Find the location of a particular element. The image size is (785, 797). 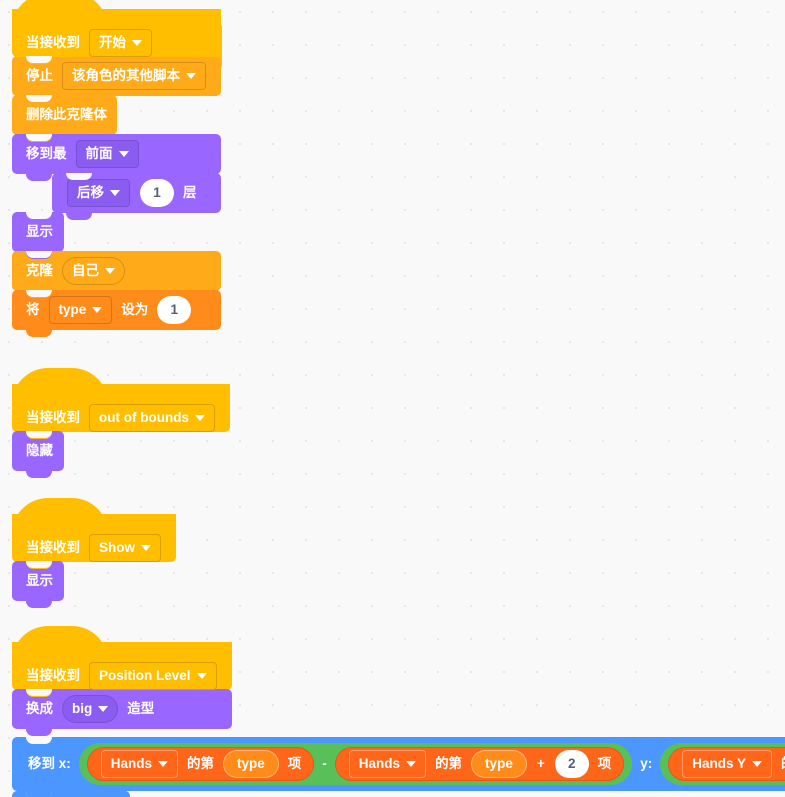

hat-message-value: 开始 is located at coordinates (112, 43).